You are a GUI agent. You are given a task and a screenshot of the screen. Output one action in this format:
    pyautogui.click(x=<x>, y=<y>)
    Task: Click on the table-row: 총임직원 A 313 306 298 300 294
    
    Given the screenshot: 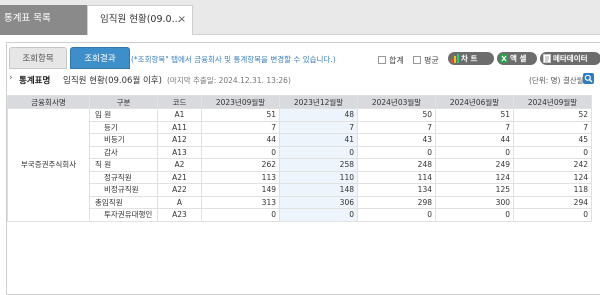 What is the action you would take?
    pyautogui.click(x=300, y=202)
    